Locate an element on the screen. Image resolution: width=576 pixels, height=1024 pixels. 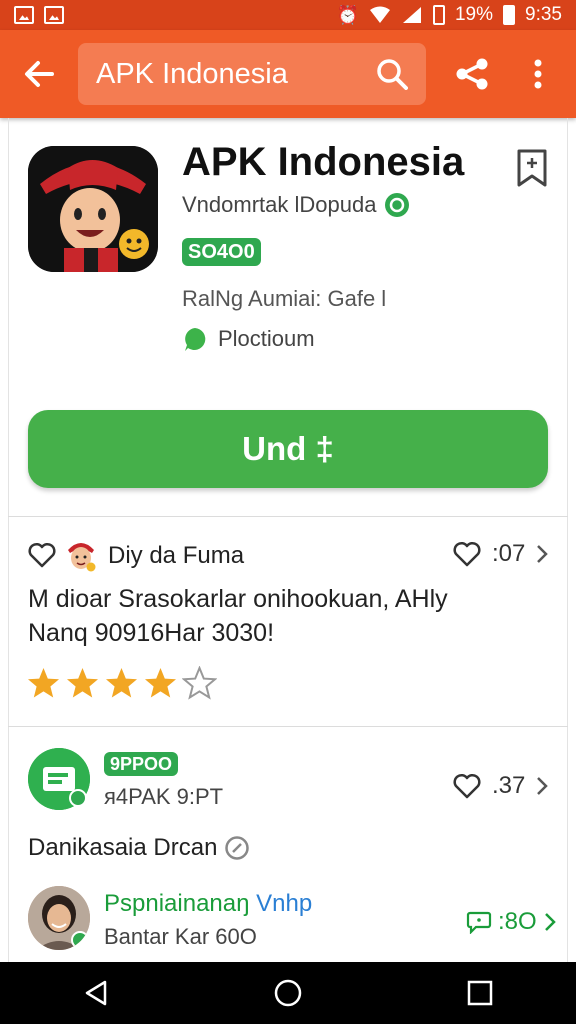
person-comment-count: :8O is located at coordinates (517, 921).